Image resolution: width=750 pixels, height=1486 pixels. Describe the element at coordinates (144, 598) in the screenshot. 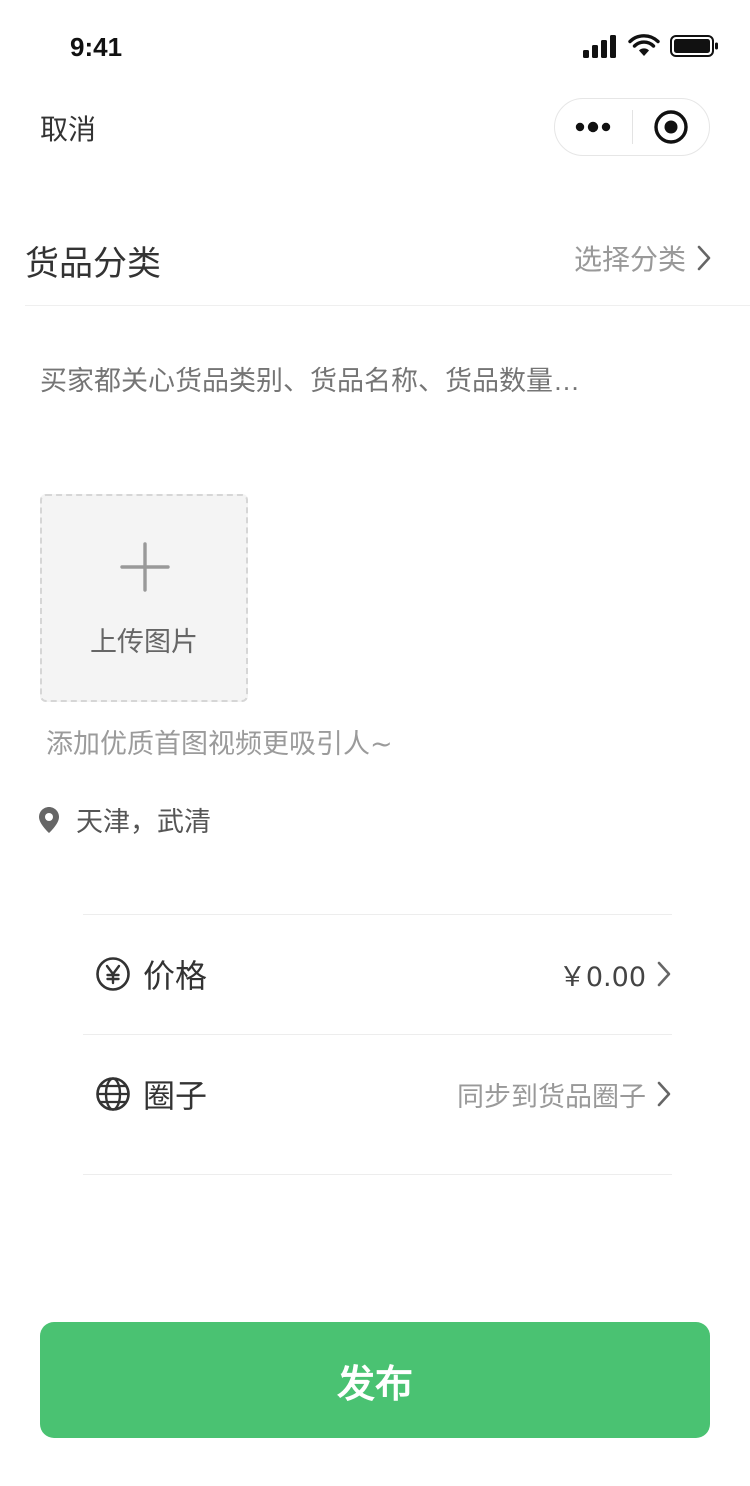

I see `upload-image-button: 上传图片` at that location.